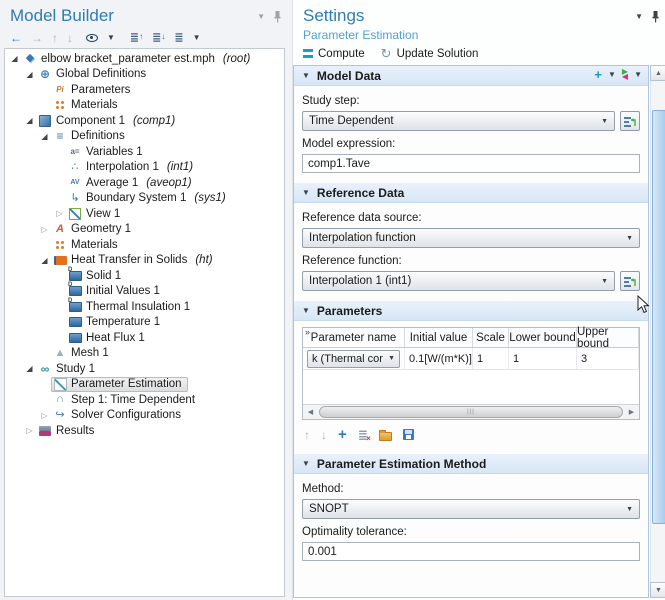  Describe the element at coordinates (329, 509) in the screenshot. I see `method-value: SNOPT` at that location.